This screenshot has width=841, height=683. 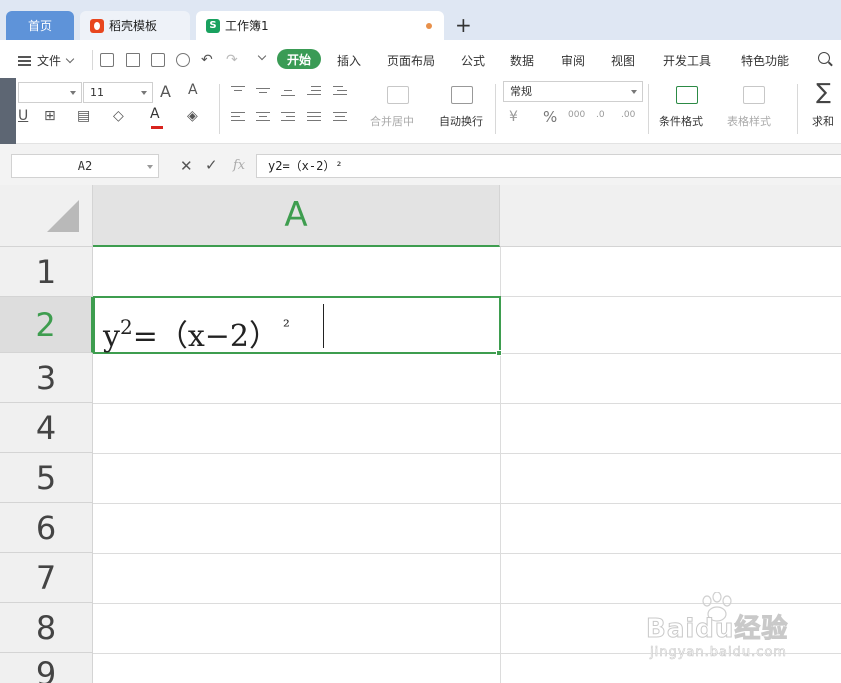 I want to click on align-top-icon, so click(x=238, y=91).